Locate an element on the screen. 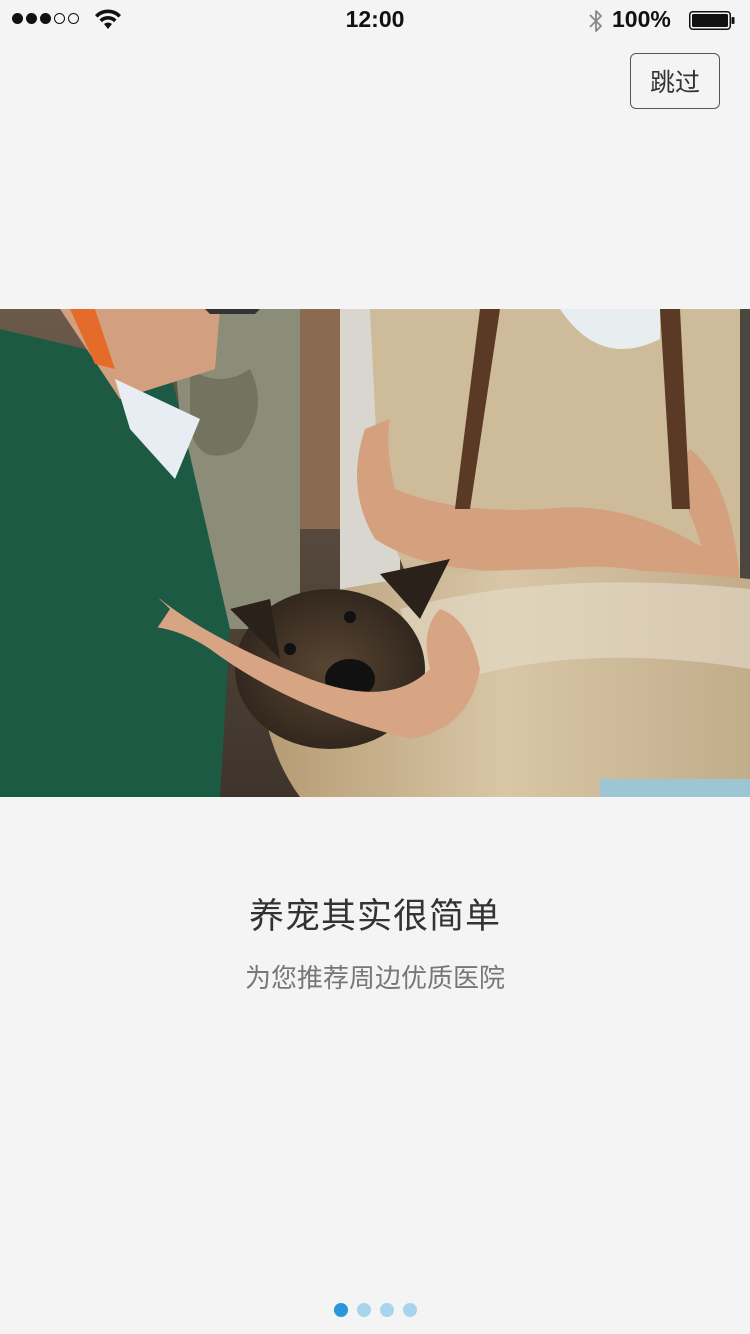 This screenshot has height=1334, width=750. onboarding-subtitle: 为您推荐周边优质医院 is located at coordinates (374, 979).